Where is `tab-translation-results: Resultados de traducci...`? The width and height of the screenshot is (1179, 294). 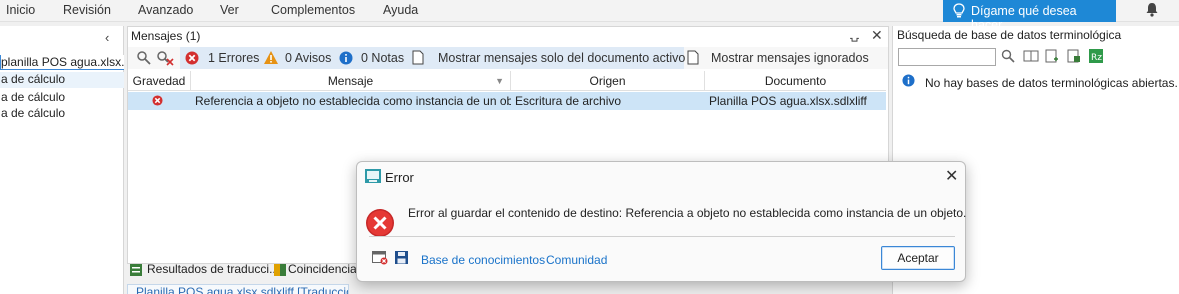
tab-translation-results: Resultados de traducci... is located at coordinates (213, 269).